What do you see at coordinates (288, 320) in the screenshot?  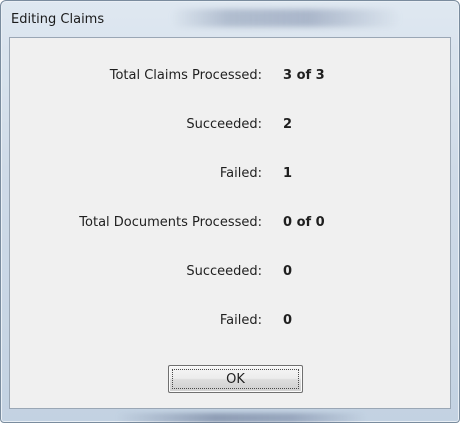 I see `documents-failed-value: 0` at bounding box center [288, 320].